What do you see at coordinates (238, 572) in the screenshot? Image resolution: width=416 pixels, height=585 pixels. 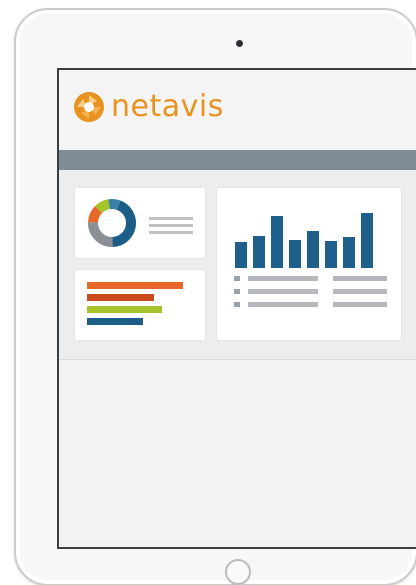 I see `home-button` at bounding box center [238, 572].